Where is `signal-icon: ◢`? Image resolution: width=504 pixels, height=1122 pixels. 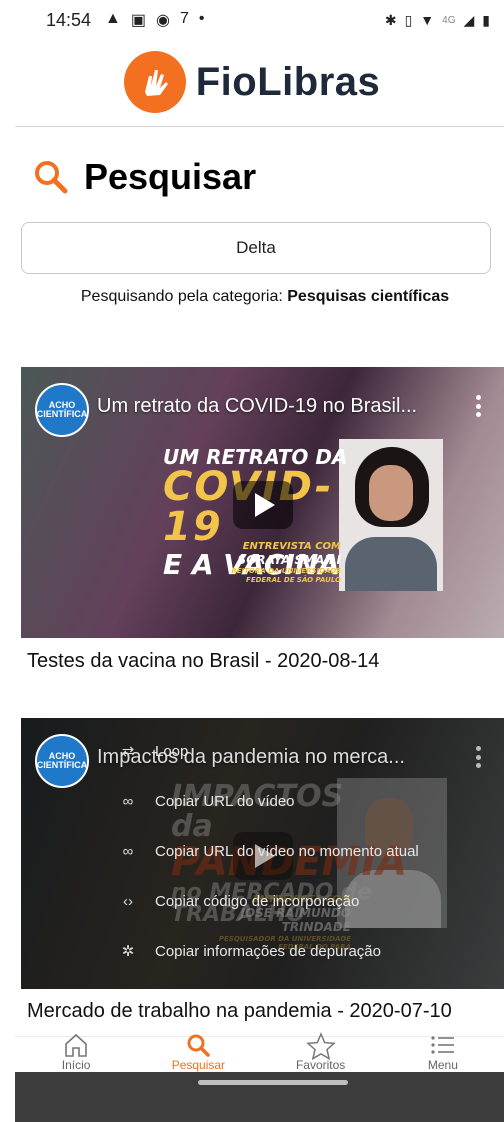
signal-icon: ◢ is located at coordinates (469, 19).